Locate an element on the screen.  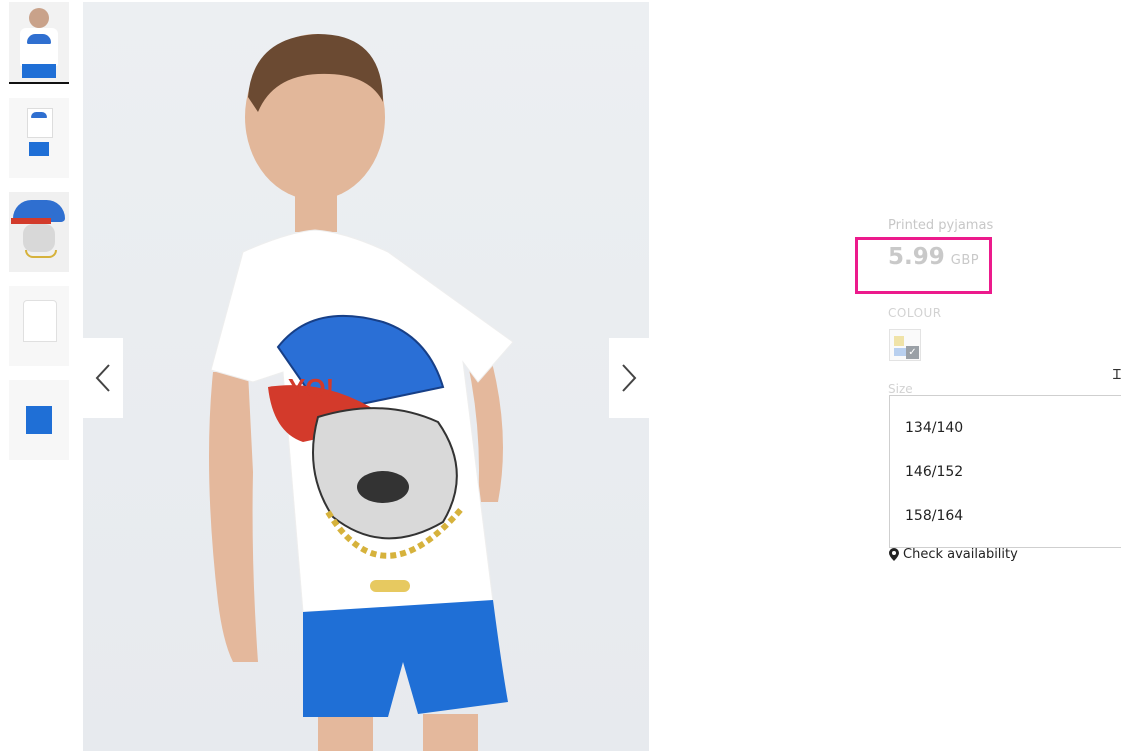
next-image-button is located at coordinates (629, 378).